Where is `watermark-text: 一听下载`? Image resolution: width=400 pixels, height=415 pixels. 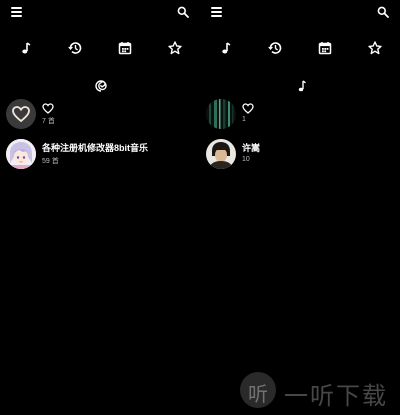
watermark-text: 一听下载 is located at coordinates (336, 396).